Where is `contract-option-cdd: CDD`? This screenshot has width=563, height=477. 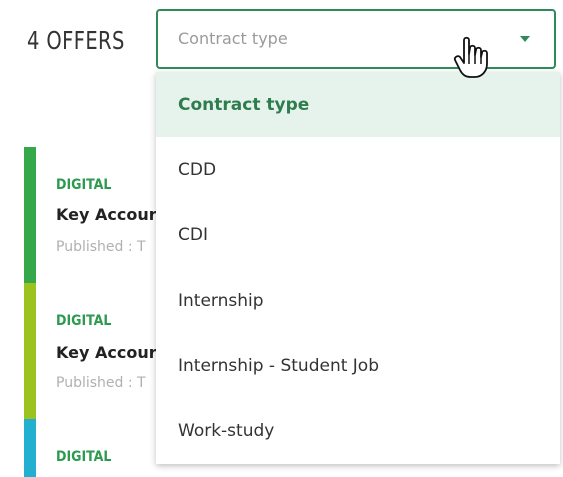
contract-option-cdd: CDD is located at coordinates (358, 169).